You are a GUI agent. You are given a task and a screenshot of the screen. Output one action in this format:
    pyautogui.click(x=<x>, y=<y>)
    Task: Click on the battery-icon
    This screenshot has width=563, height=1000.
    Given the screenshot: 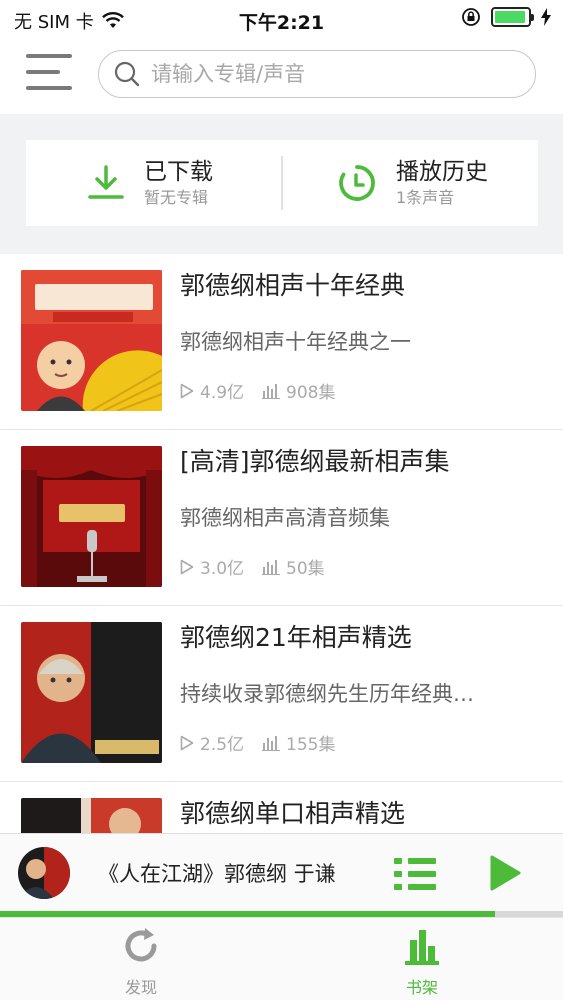 What is the action you would take?
    pyautogui.click(x=512, y=17)
    